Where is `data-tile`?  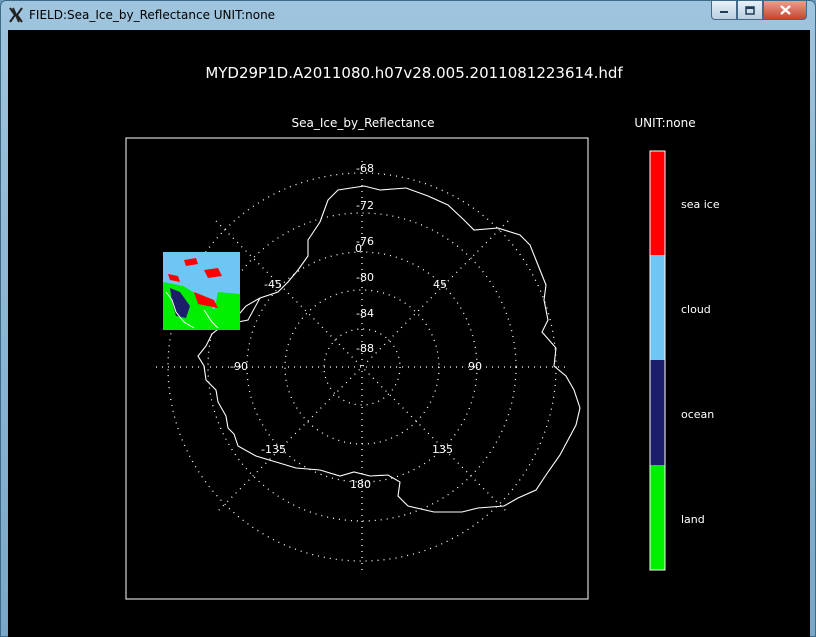 data-tile is located at coordinates (201, 291).